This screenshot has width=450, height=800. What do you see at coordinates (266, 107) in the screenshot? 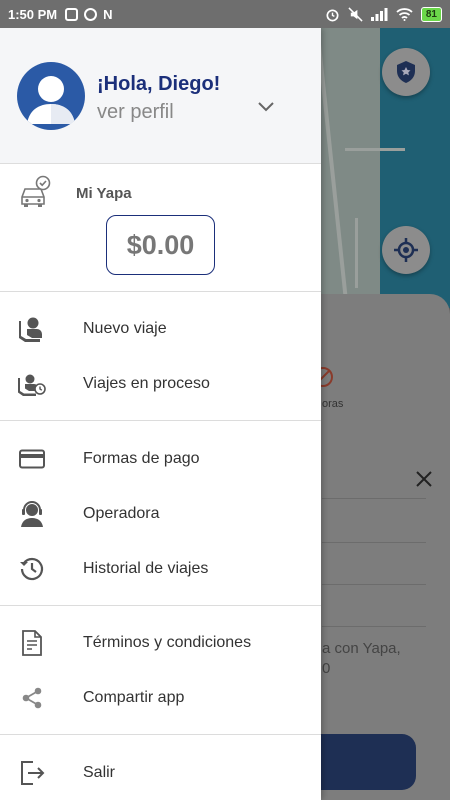
I see `chevron-down-icon` at bounding box center [266, 107].